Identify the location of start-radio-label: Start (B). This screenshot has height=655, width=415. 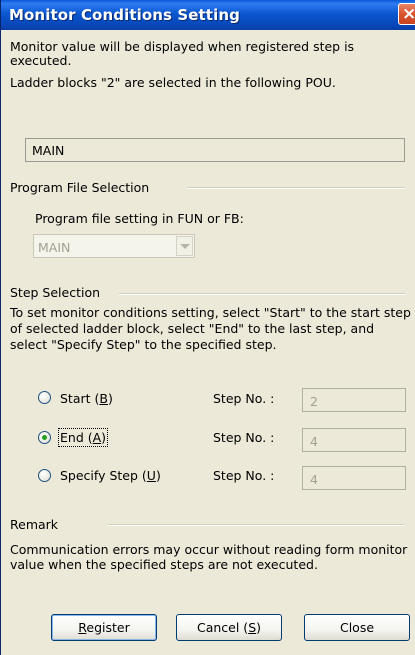
(86, 398).